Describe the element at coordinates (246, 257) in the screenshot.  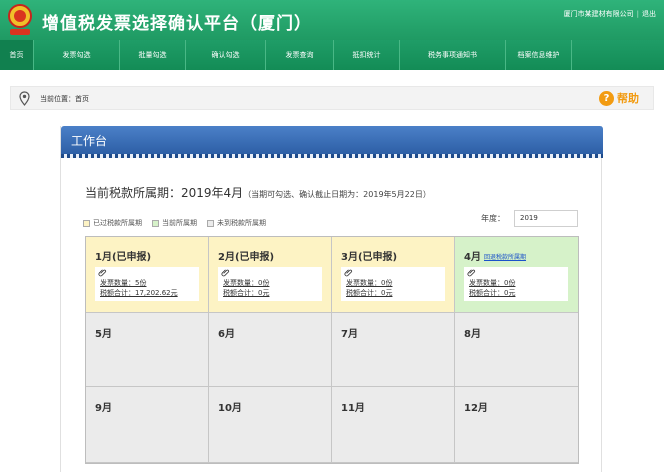
I see `month-label: 2月(已申报)` at that location.